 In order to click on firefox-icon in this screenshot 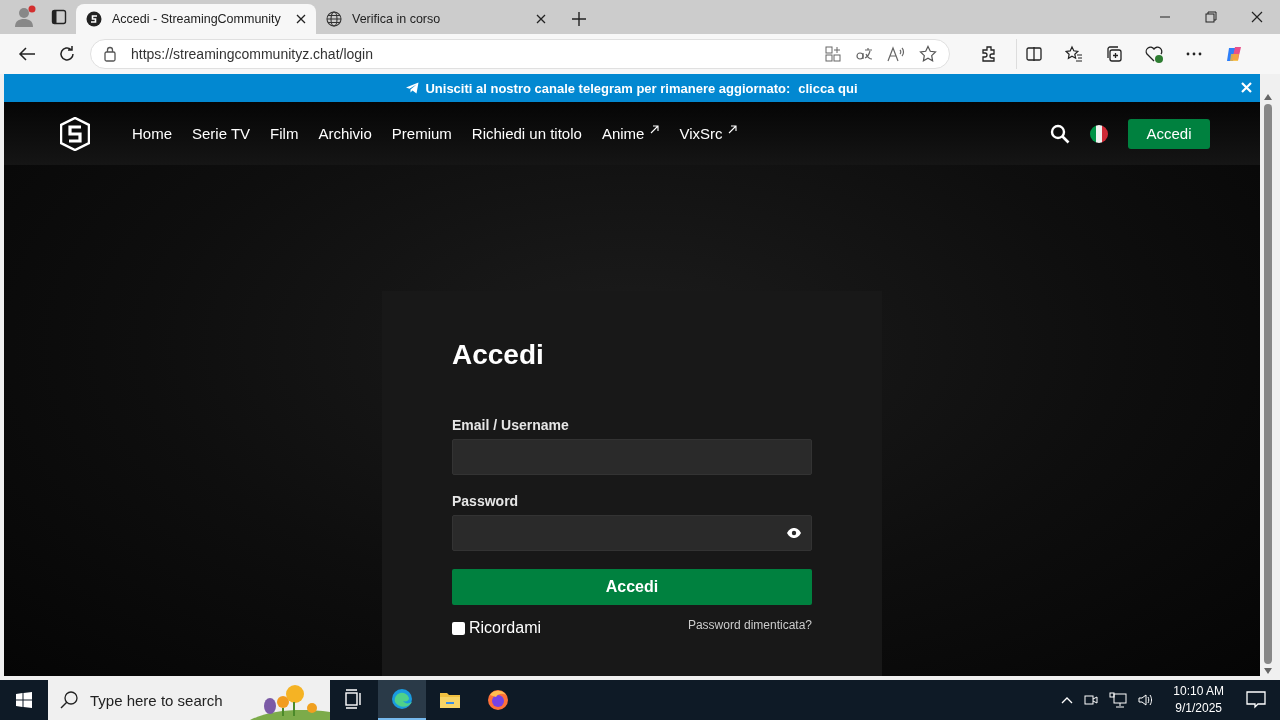, I will do `click(498, 700)`.